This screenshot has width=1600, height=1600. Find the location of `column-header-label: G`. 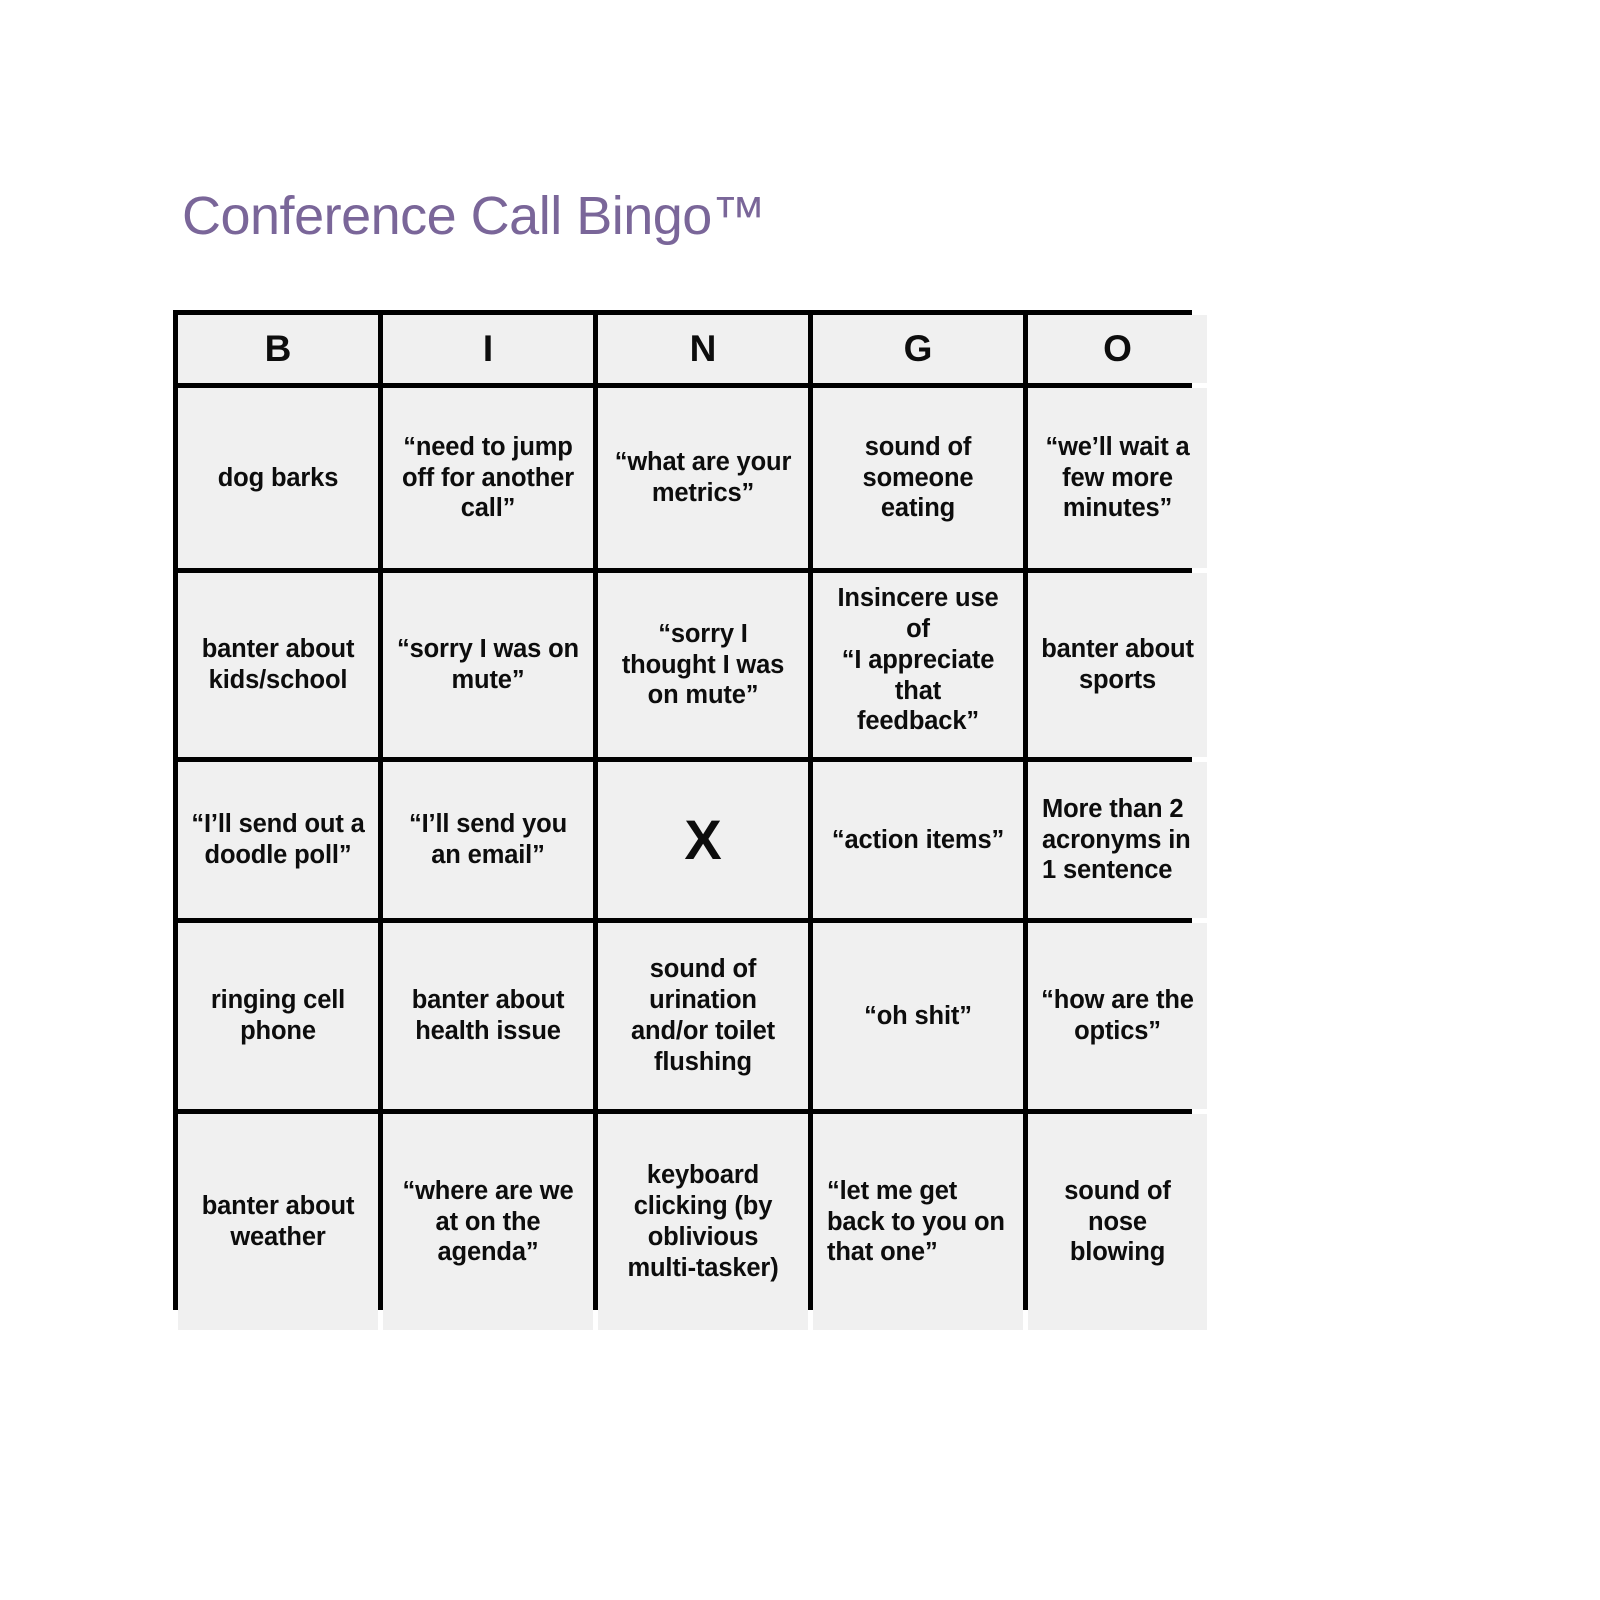

column-header-label: G is located at coordinates (918, 348).